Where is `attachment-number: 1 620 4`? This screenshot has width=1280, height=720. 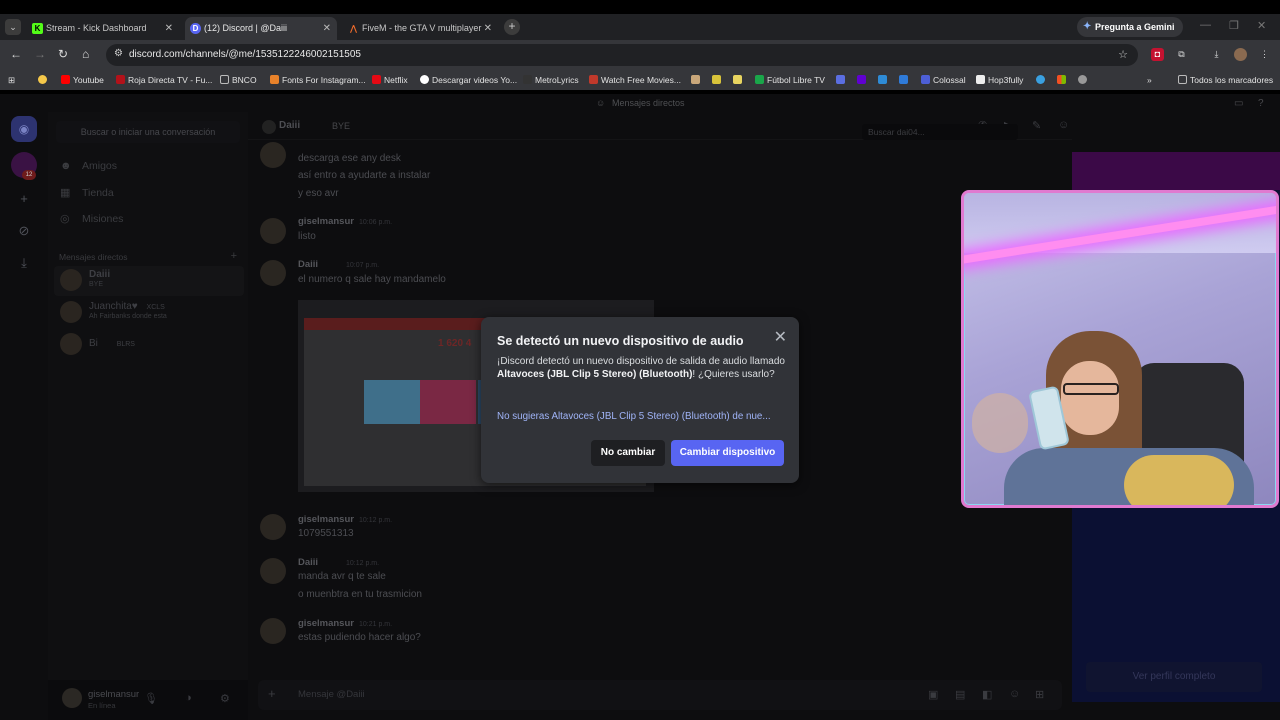
attachment-number: 1 620 4 is located at coordinates (455, 343).